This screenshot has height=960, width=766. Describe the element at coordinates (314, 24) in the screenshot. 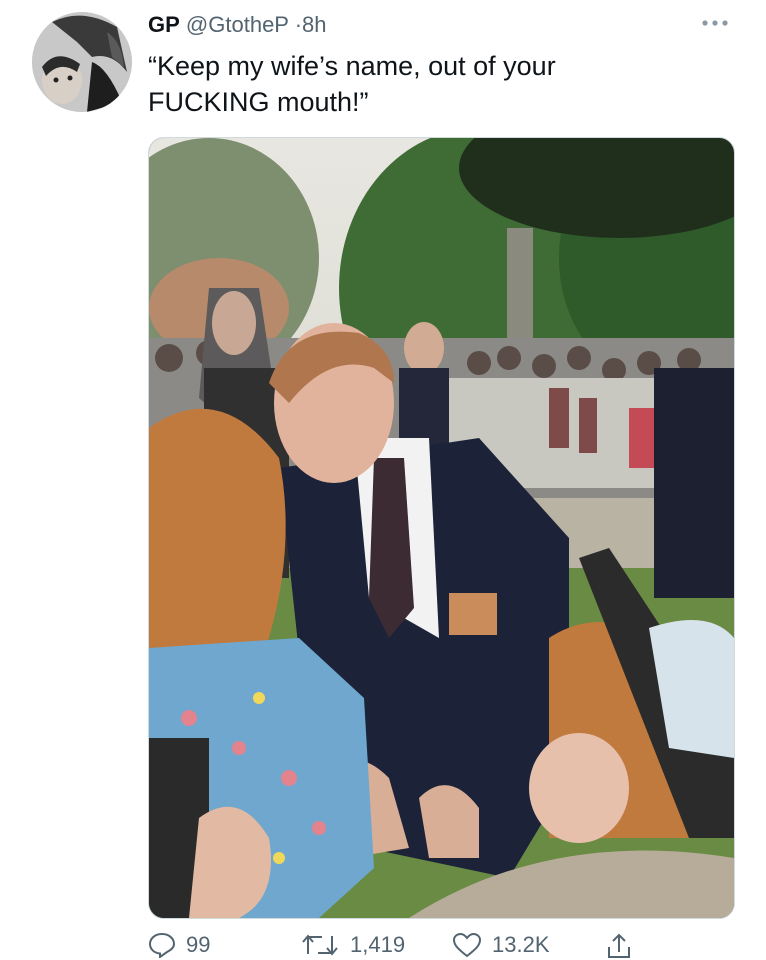

I see `timestamp: 8h` at that location.